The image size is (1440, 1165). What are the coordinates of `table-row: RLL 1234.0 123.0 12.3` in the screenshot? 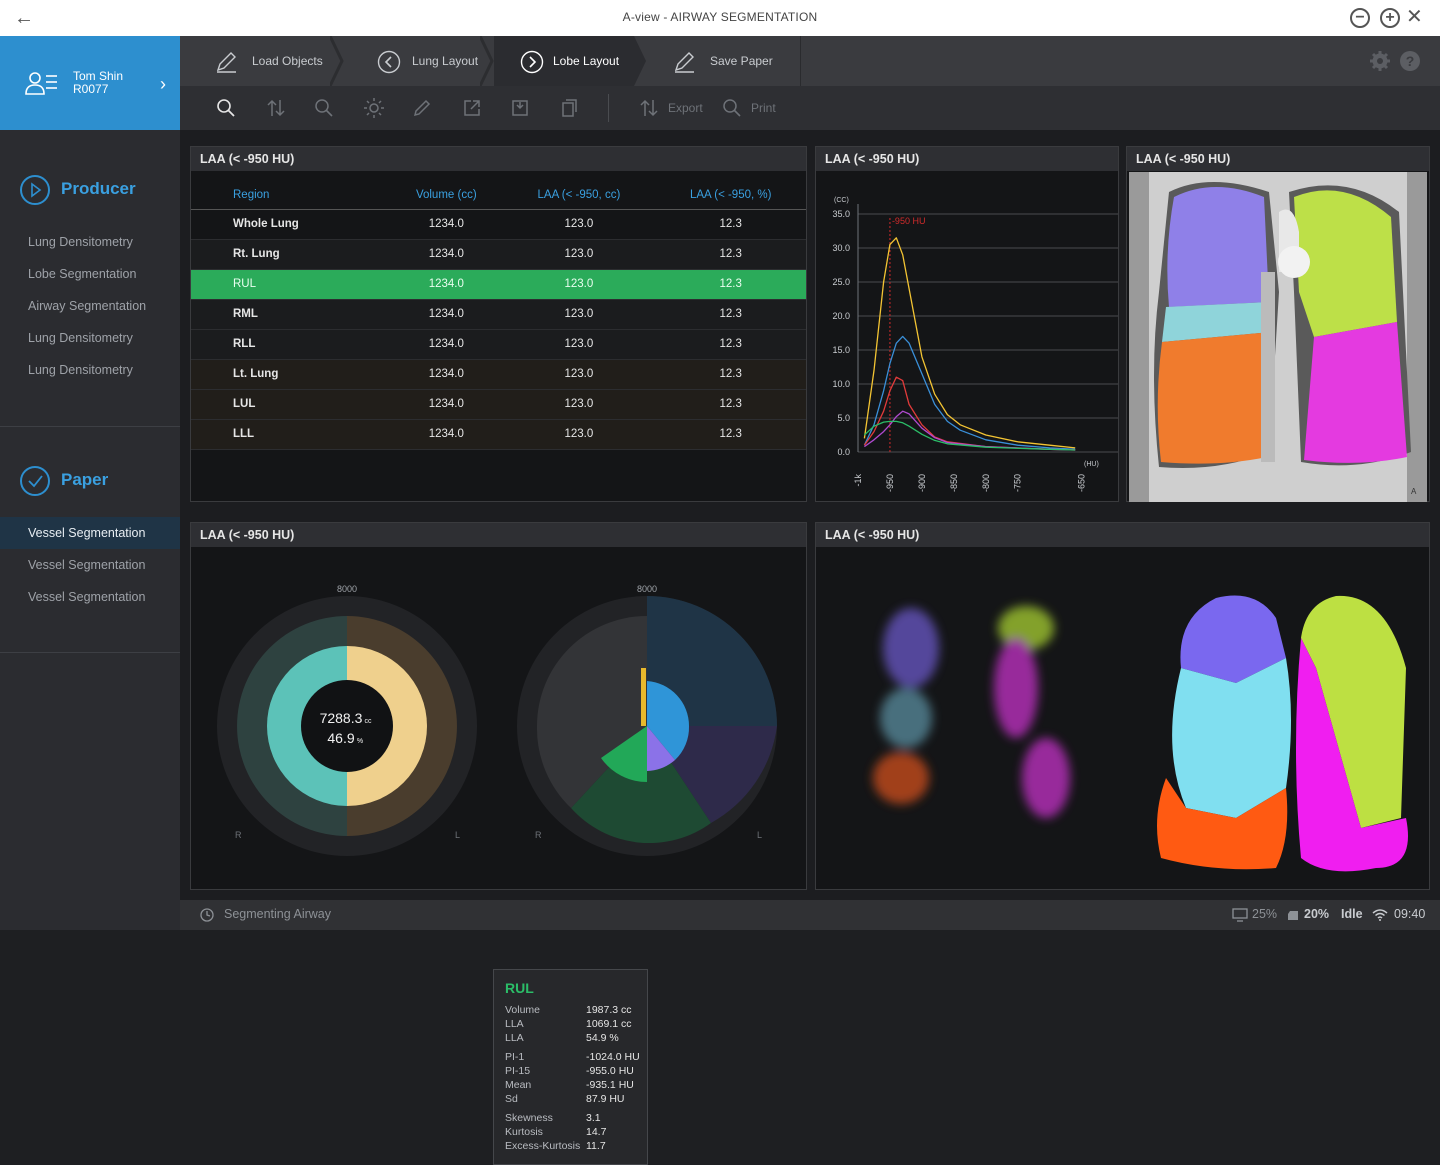 It's located at (498, 344).